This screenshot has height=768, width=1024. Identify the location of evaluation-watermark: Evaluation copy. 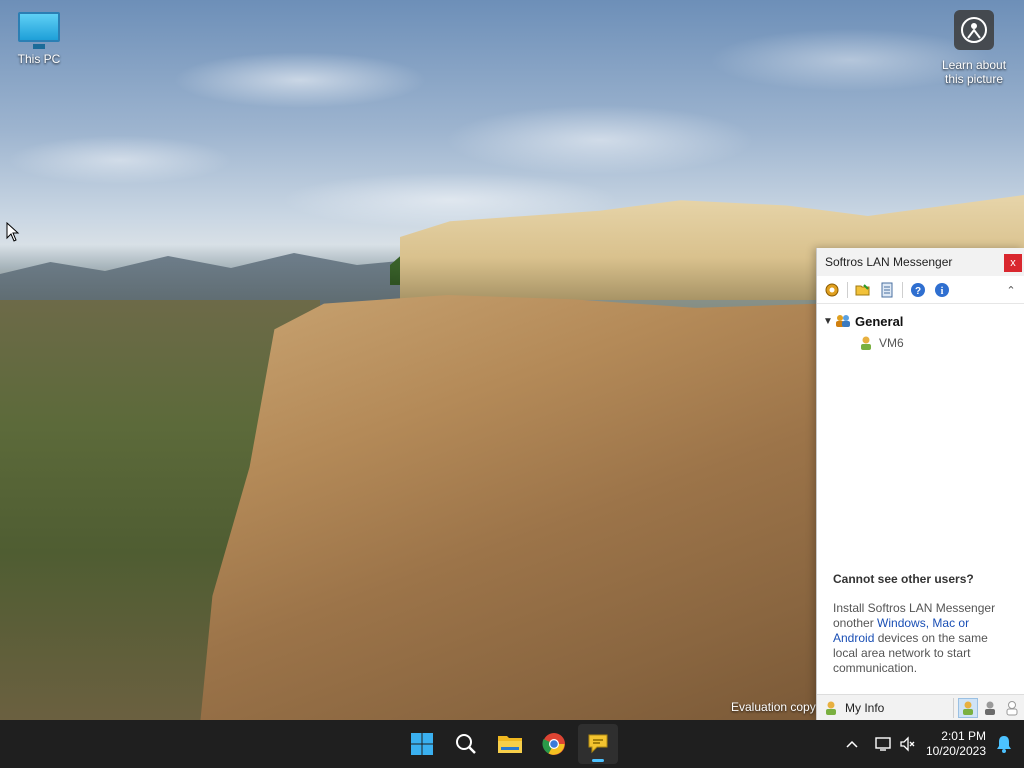
(773, 707).